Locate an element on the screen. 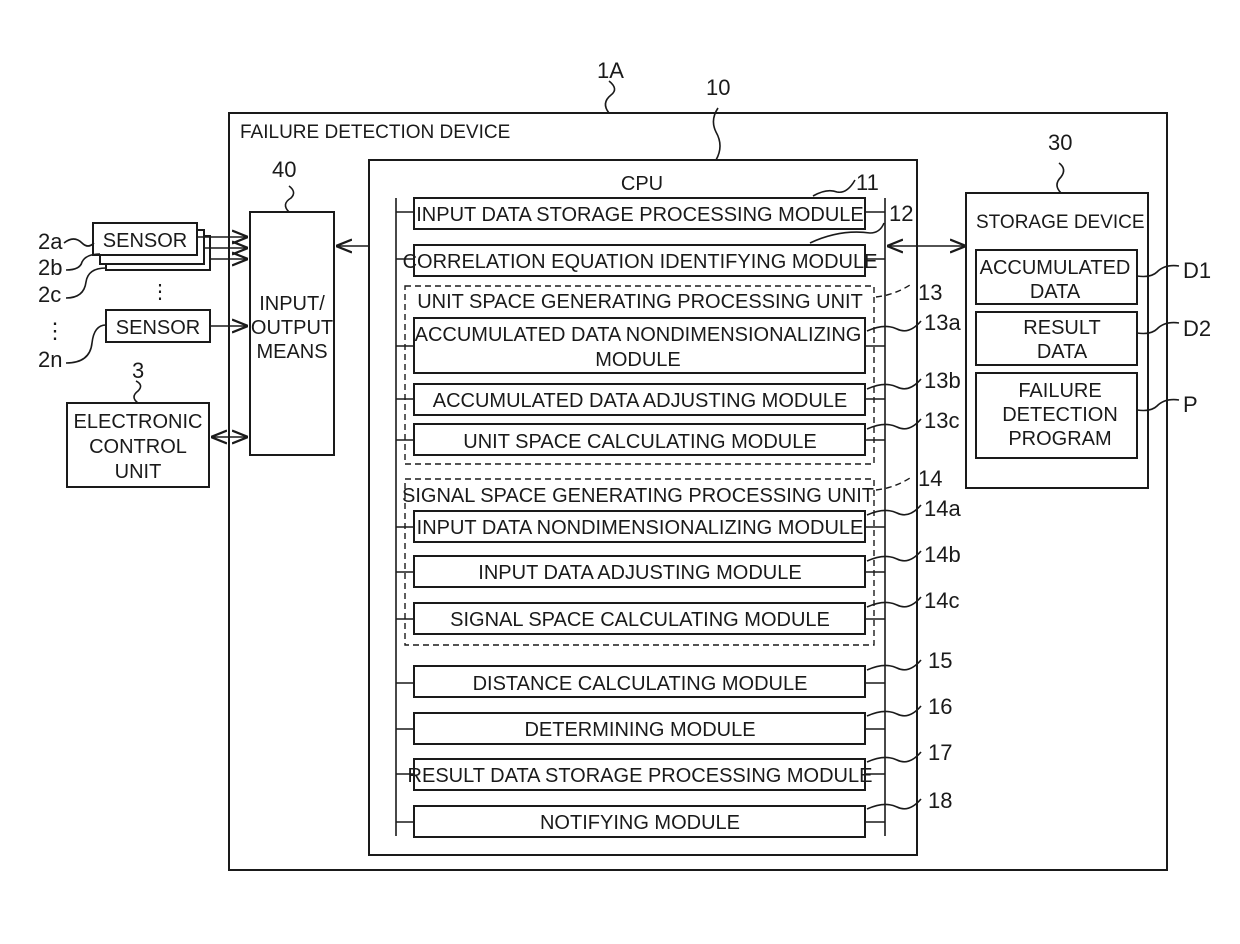 The image size is (1240, 944). ref-17: 17 is located at coordinates (940, 752).